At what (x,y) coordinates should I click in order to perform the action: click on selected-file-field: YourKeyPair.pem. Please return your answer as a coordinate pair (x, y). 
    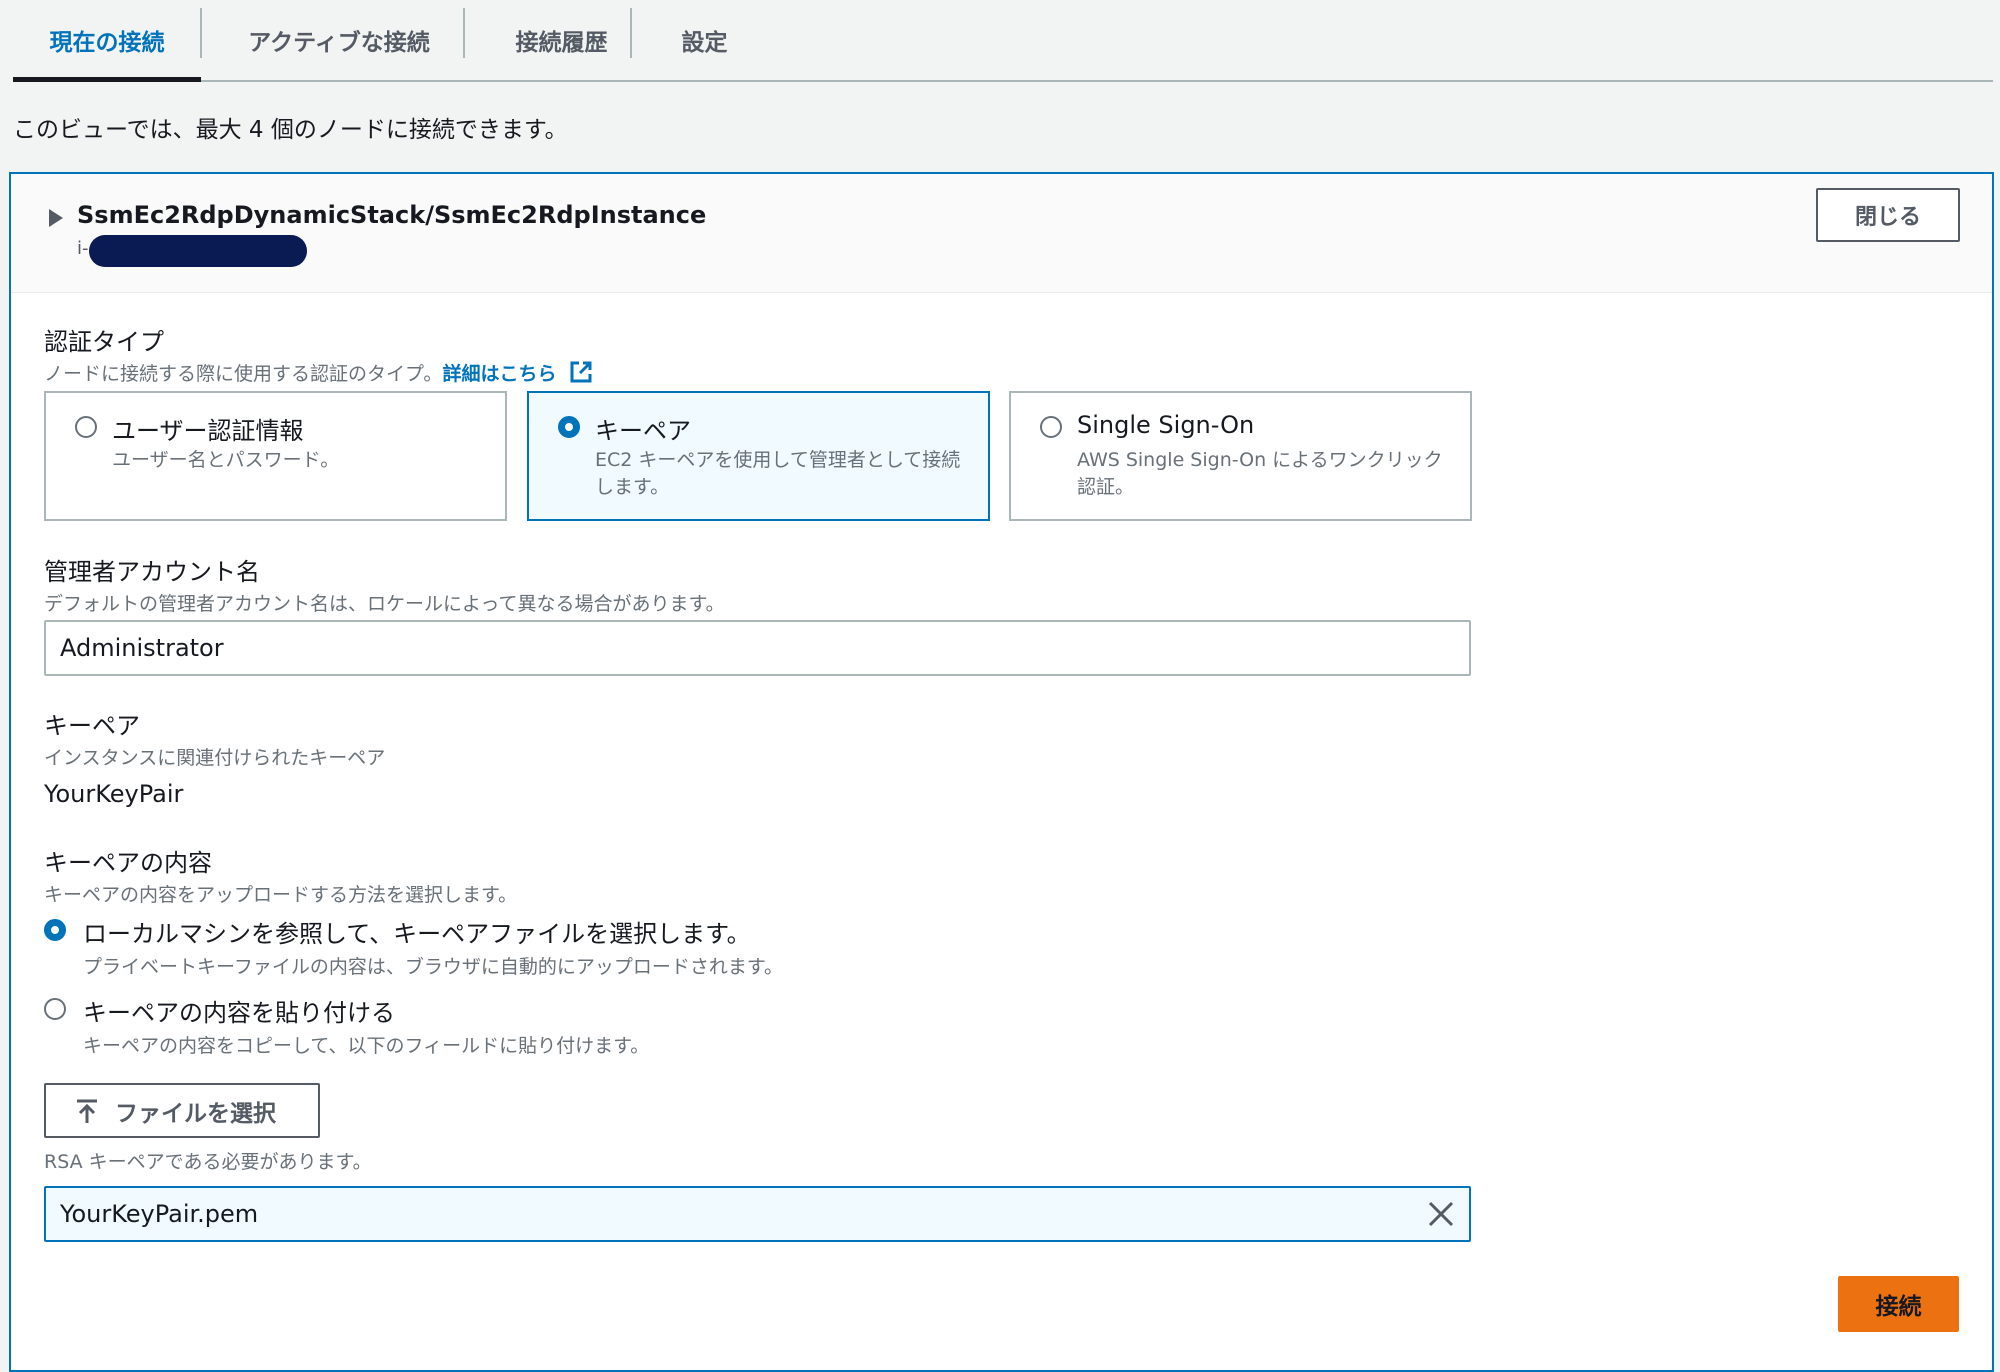
    Looking at the image, I should click on (757, 1214).